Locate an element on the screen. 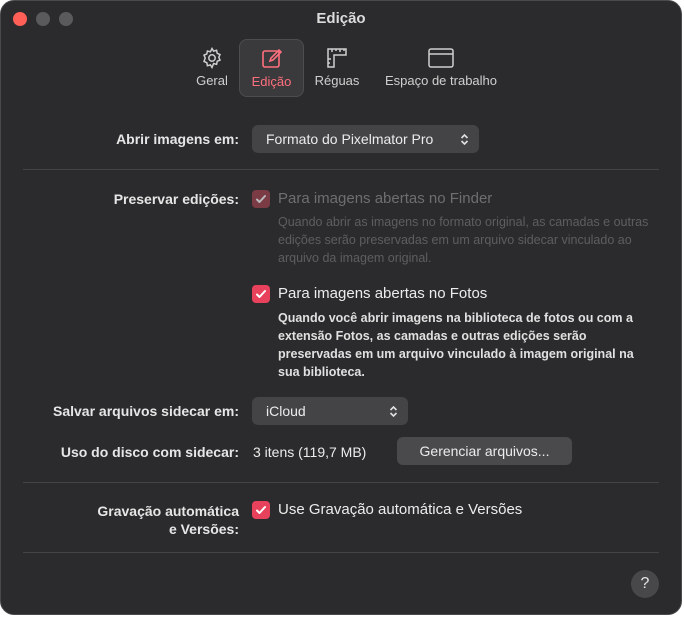  open-images-label: Abrir imagens em: is located at coordinates (177, 139).